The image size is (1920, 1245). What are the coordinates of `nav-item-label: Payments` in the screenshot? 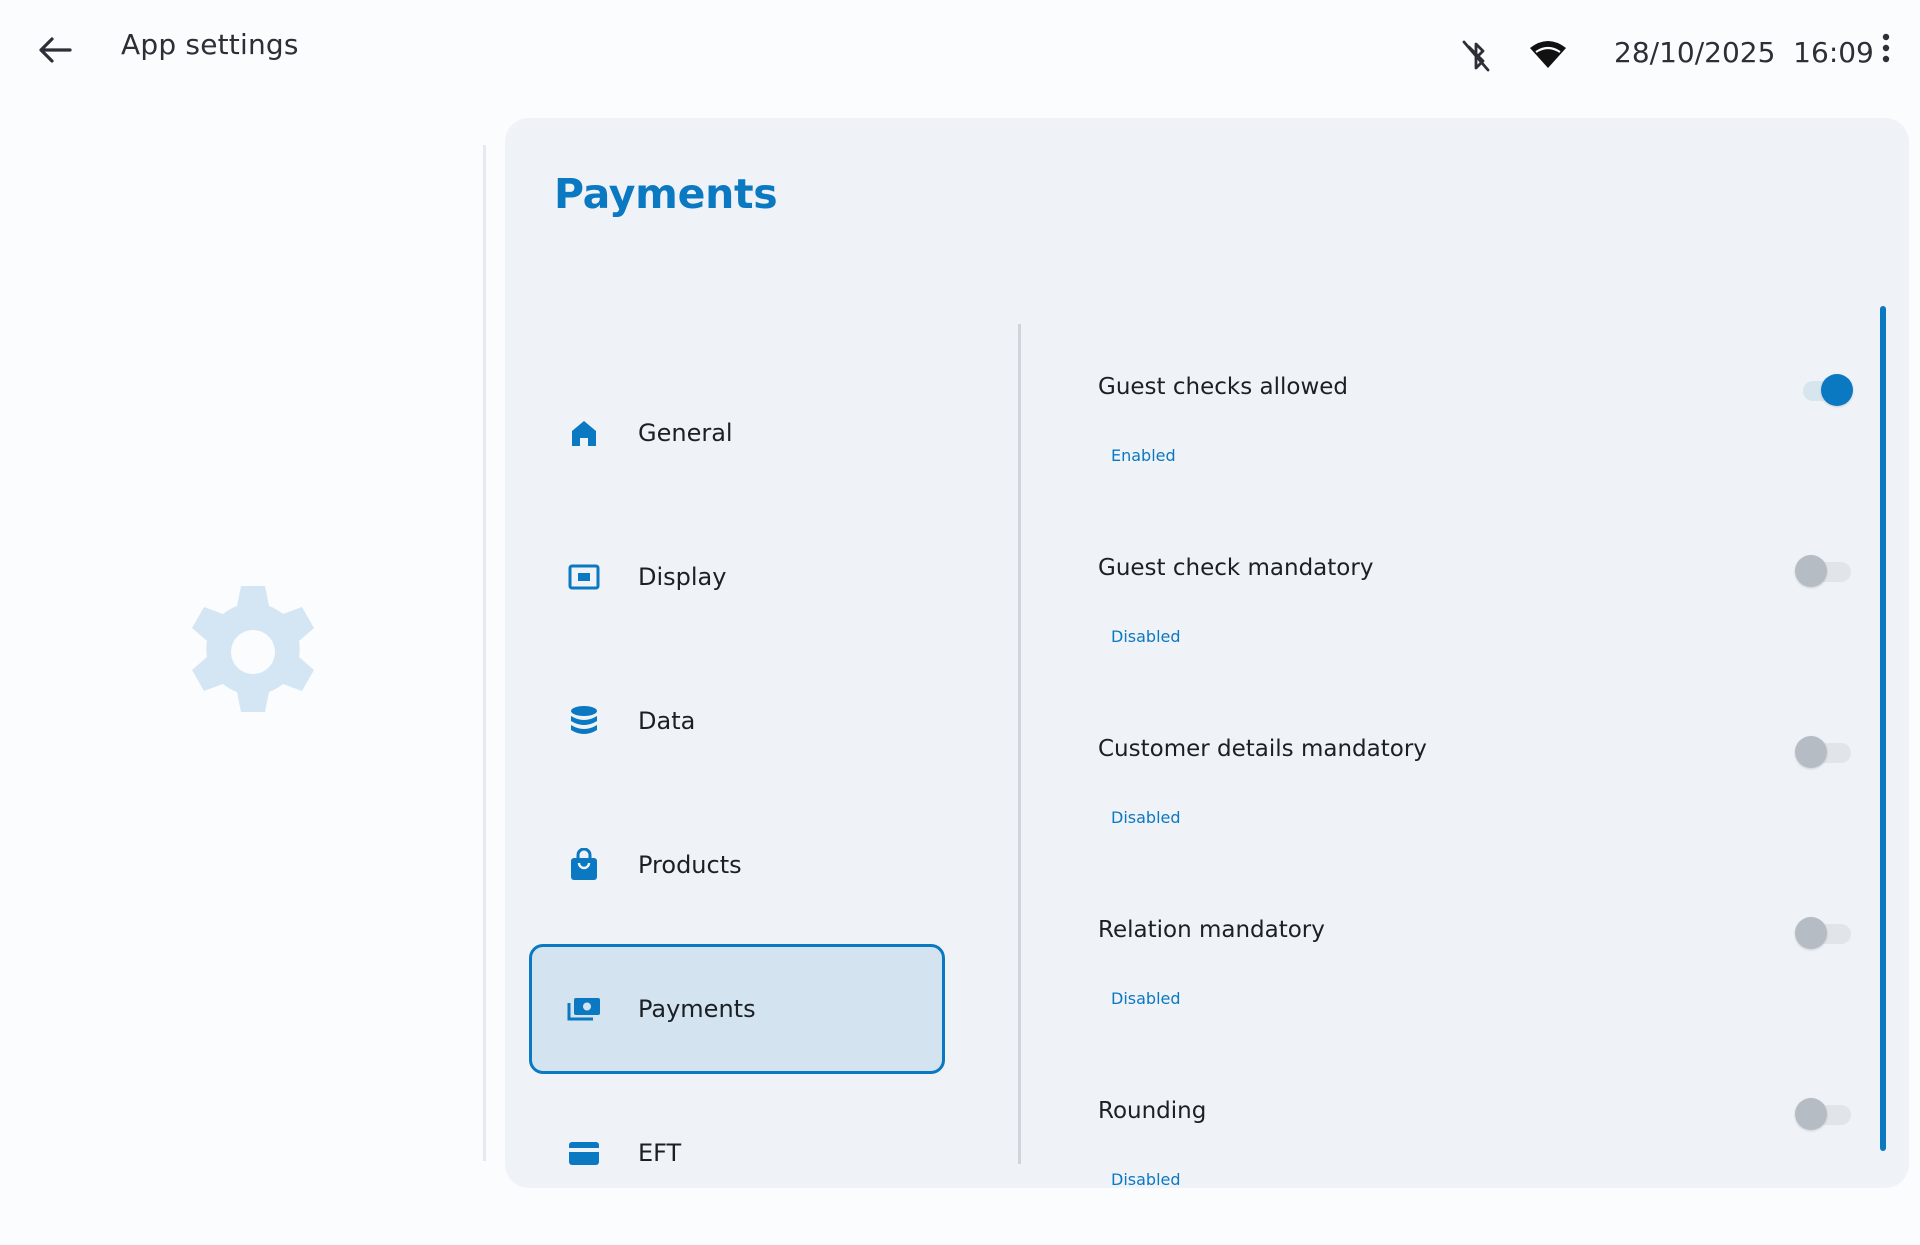 It's located at (697, 1009).